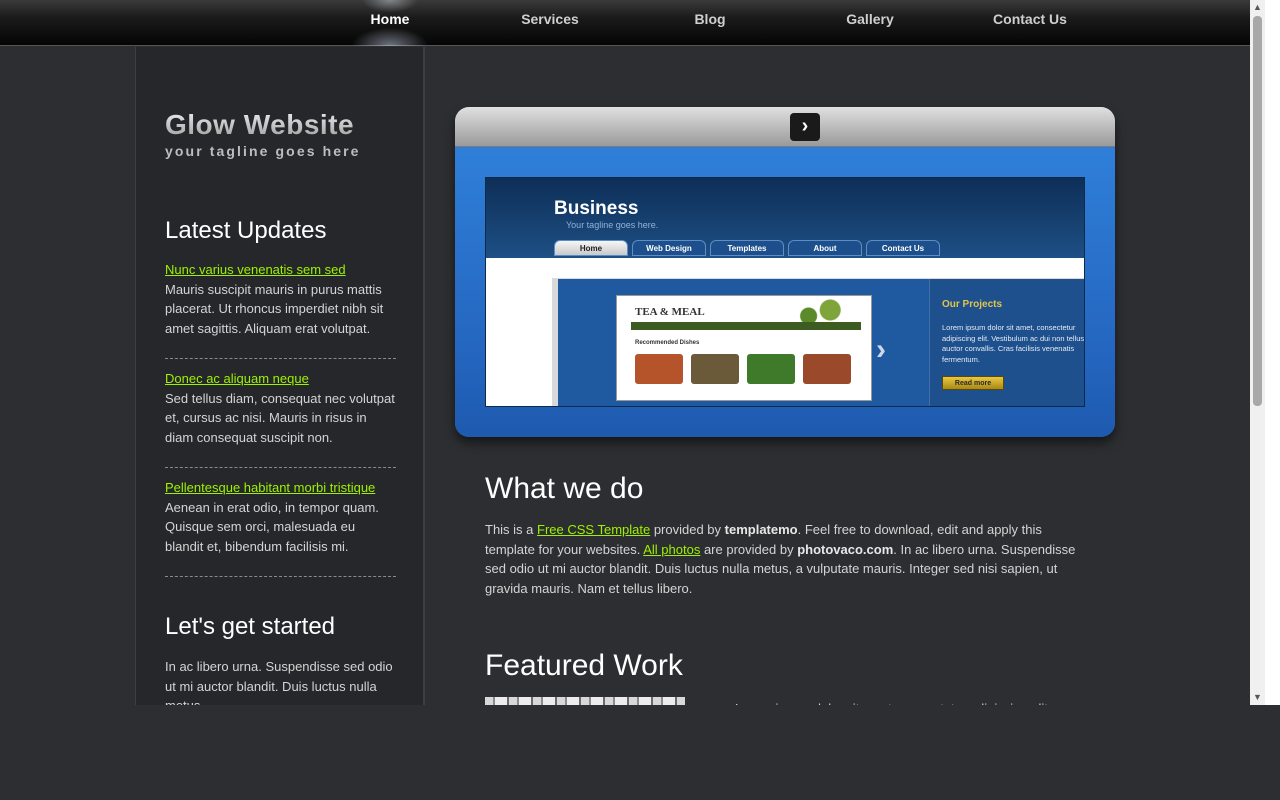  I want to click on free-css-template-link: Free CSS Template, so click(593, 529).